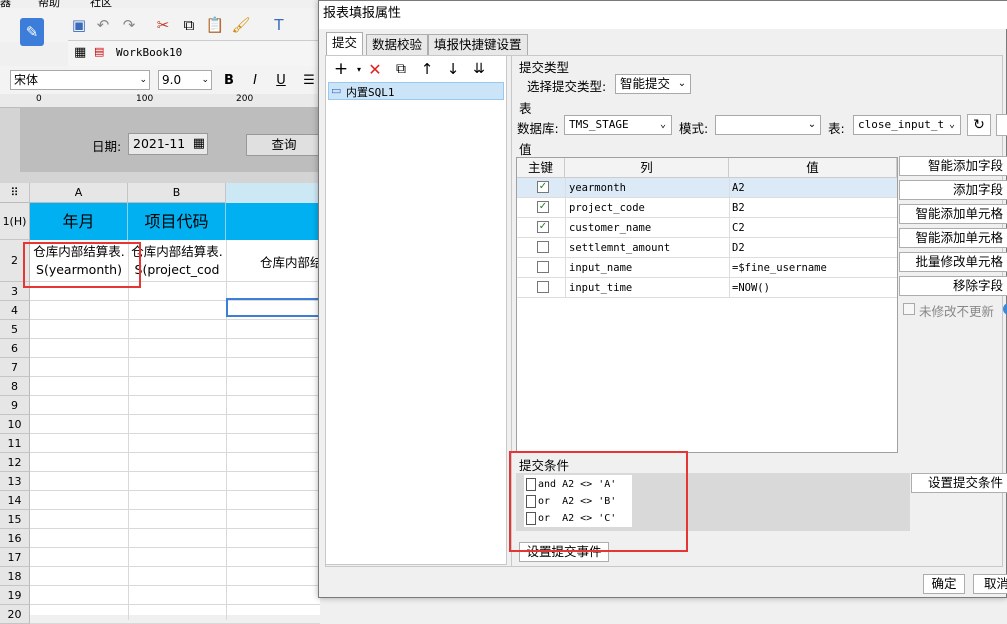 The image size is (1007, 624). What do you see at coordinates (648, 228) in the screenshot?
I see `column-cell: customer_name` at bounding box center [648, 228].